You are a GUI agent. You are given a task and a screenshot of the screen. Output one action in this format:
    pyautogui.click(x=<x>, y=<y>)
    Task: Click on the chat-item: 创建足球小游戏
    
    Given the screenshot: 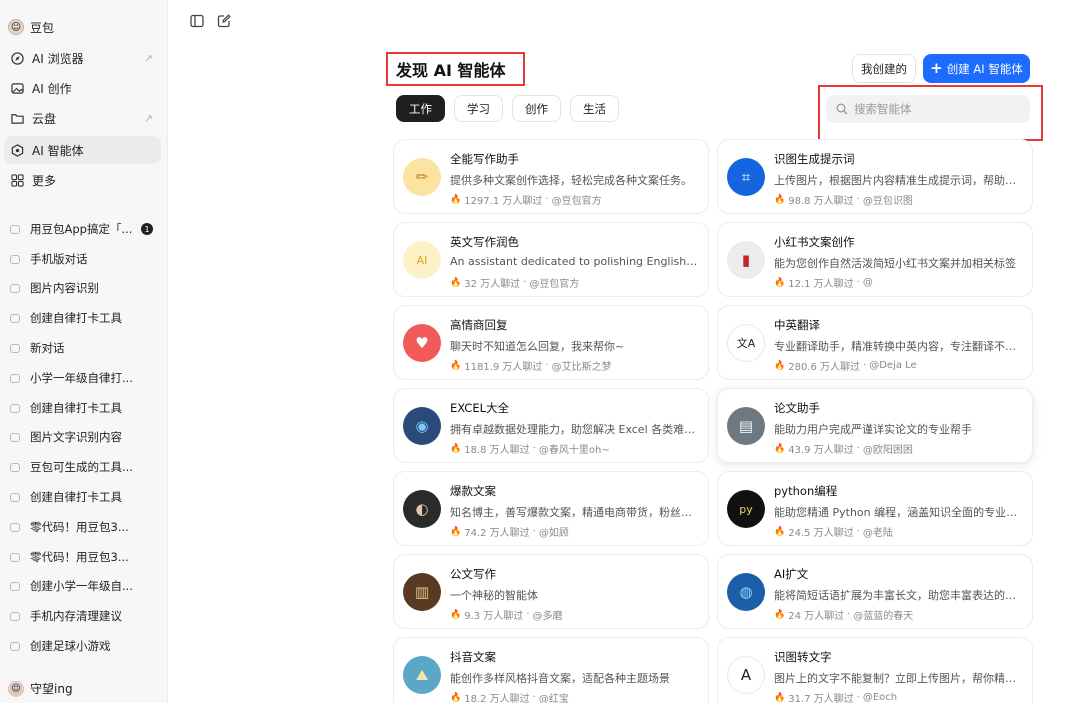 What is the action you would take?
    pyautogui.click(x=82, y=646)
    